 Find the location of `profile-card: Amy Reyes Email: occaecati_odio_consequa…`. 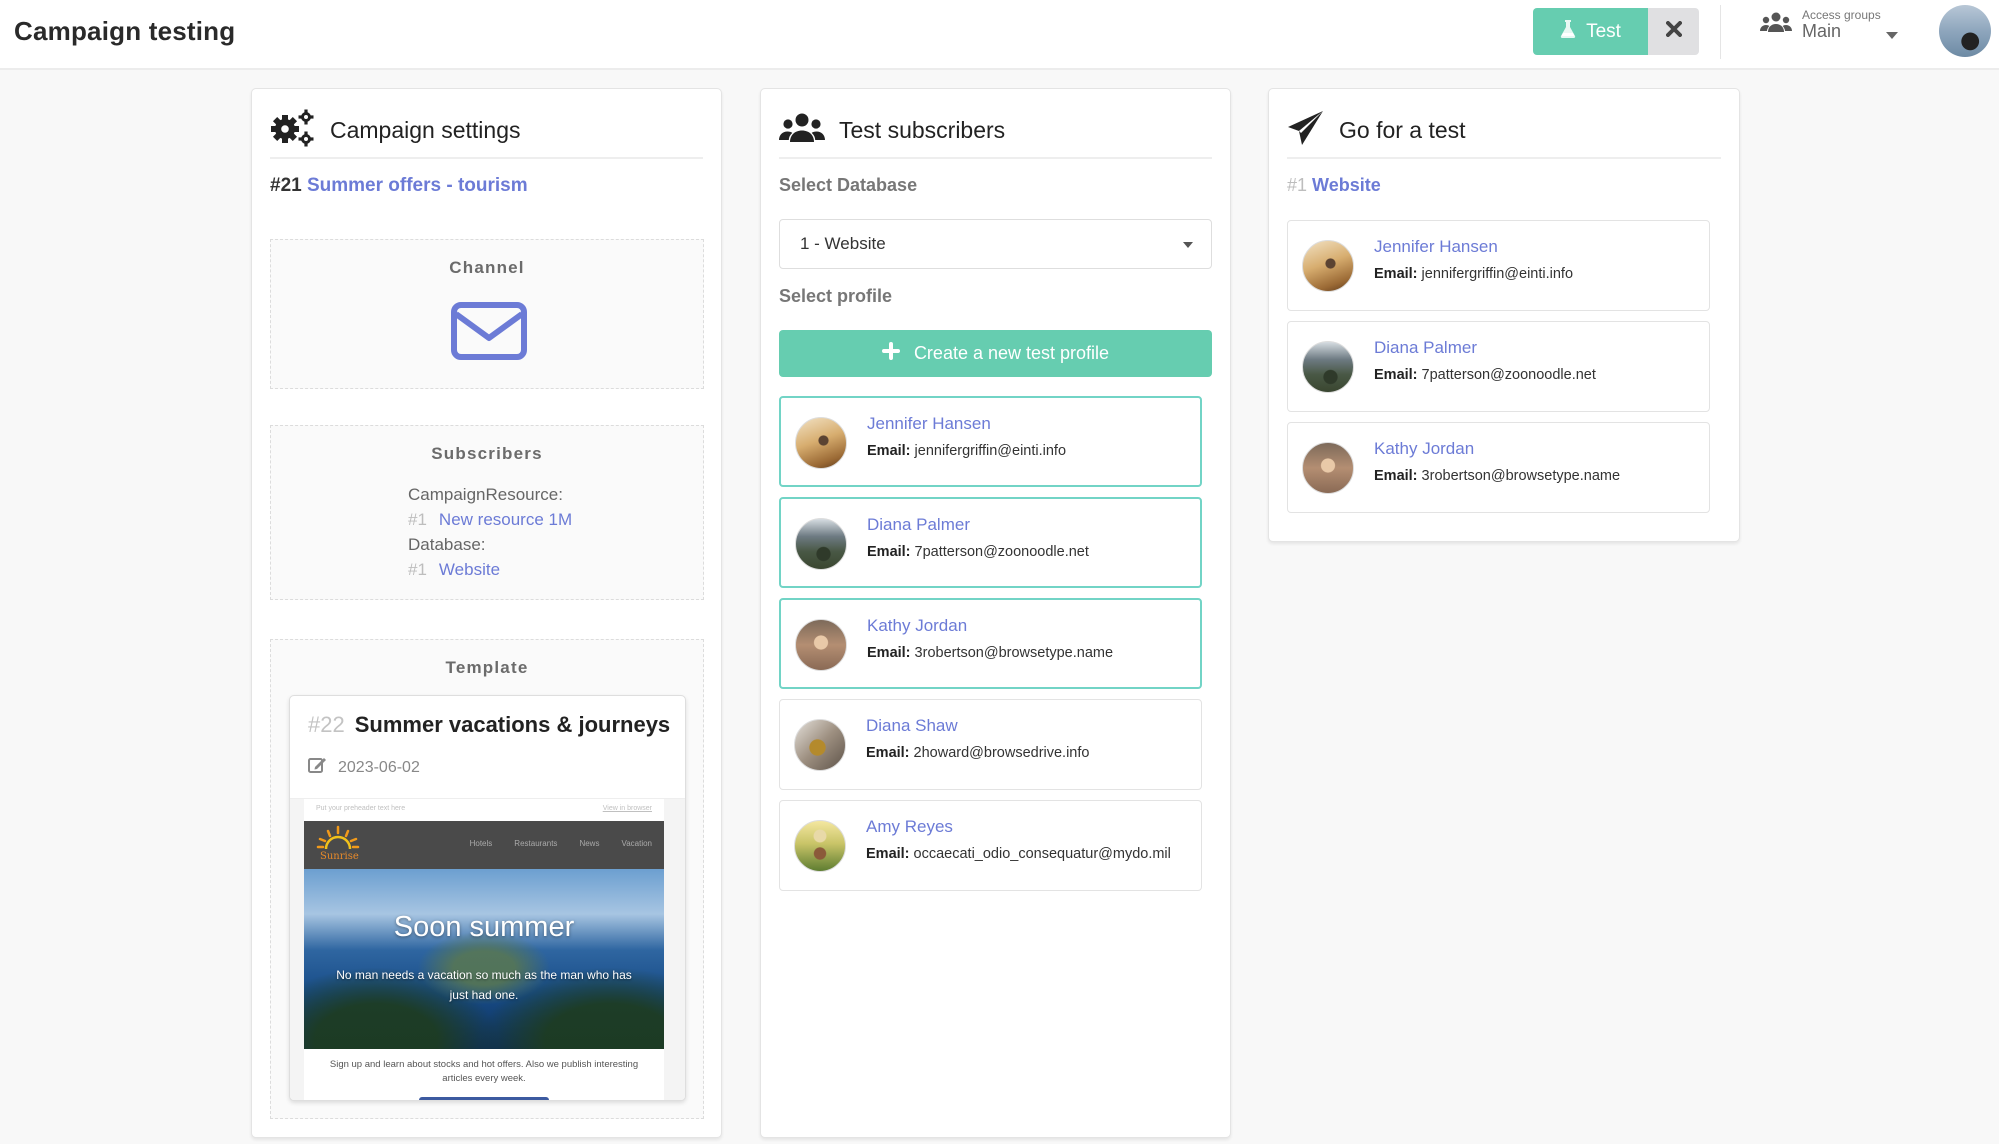

profile-card: Amy Reyes Email: occaecati_odio_consequa… is located at coordinates (990, 845).